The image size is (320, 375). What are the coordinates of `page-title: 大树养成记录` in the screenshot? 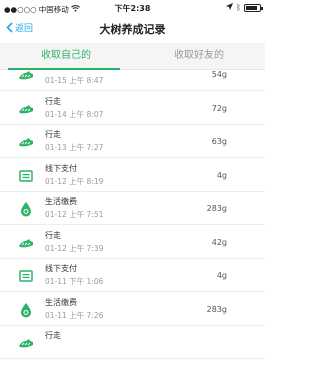 It's located at (132, 29).